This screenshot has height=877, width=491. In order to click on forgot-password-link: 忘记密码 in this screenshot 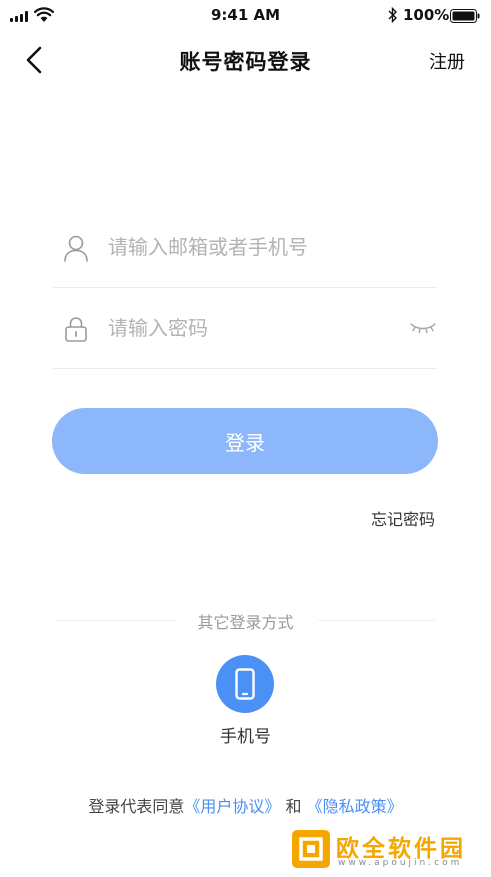, I will do `click(403, 518)`.